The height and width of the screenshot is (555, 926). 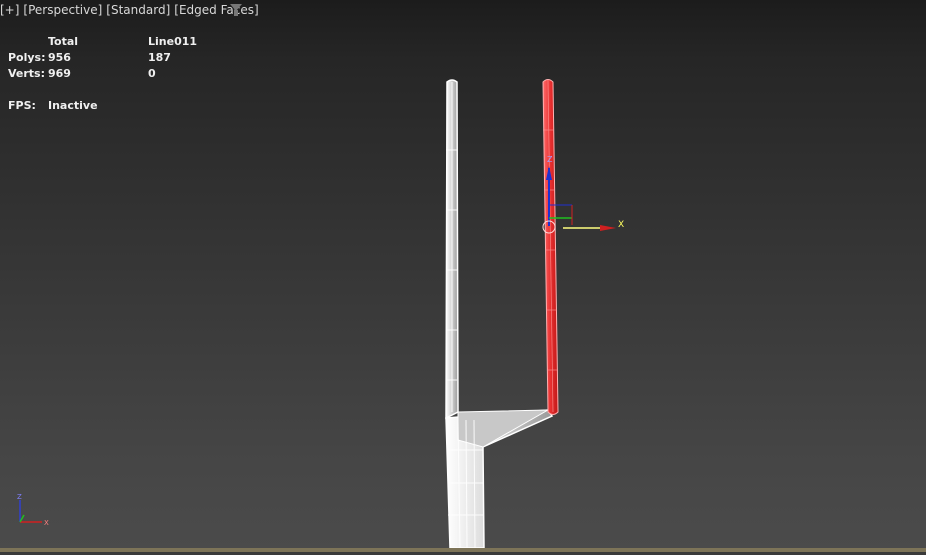 What do you see at coordinates (499, 314) in the screenshot?
I see `white-post-mesh` at bounding box center [499, 314].